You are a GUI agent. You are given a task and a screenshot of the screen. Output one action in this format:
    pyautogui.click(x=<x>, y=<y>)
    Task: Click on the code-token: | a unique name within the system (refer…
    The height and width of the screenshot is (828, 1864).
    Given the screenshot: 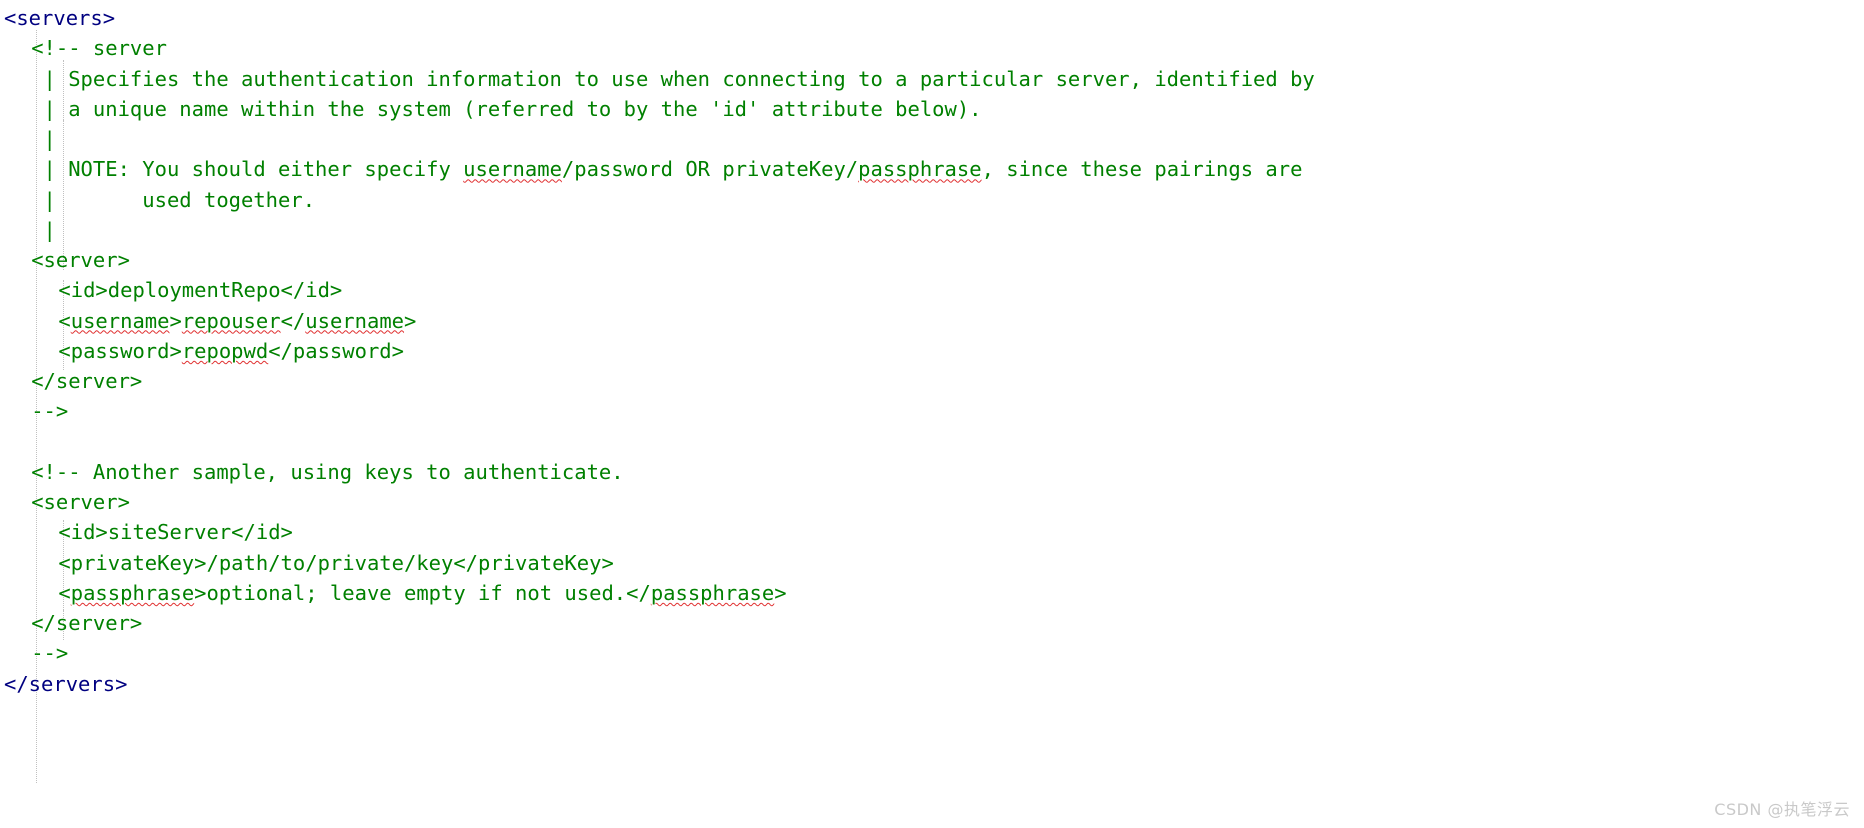 What is the action you would take?
    pyautogui.click(x=506, y=108)
    